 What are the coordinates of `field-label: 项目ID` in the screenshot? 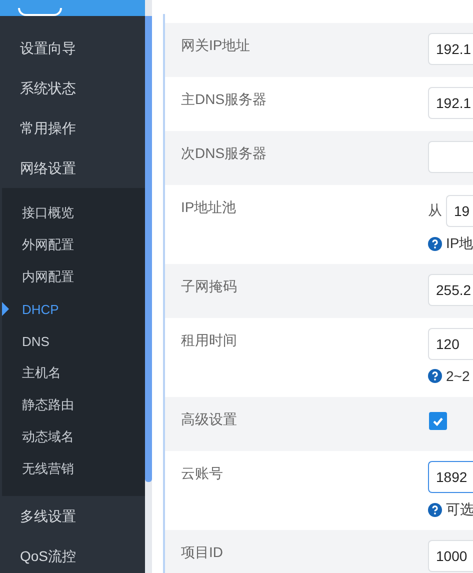 It's located at (202, 552).